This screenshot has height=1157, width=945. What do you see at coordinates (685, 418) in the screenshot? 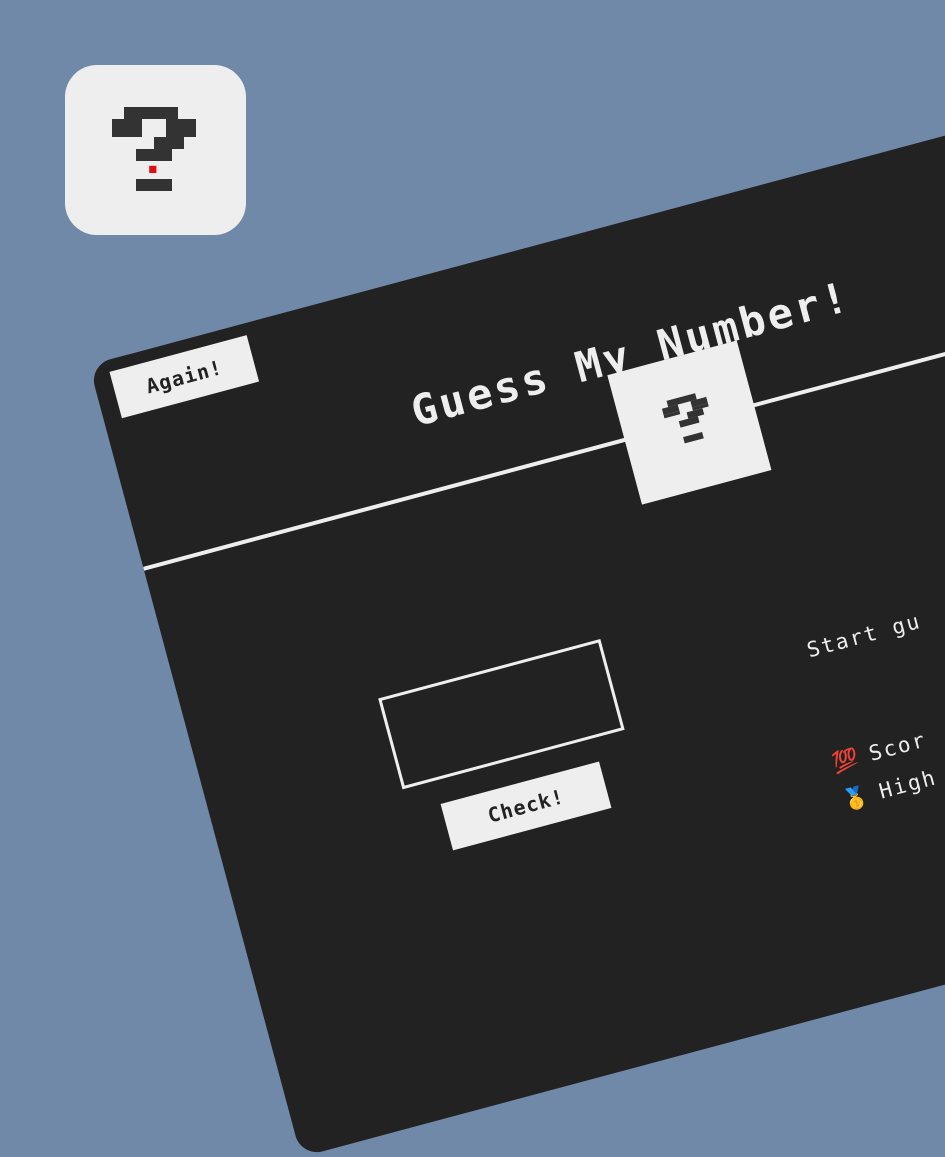
I see `question-mark-icon: ?` at bounding box center [685, 418].